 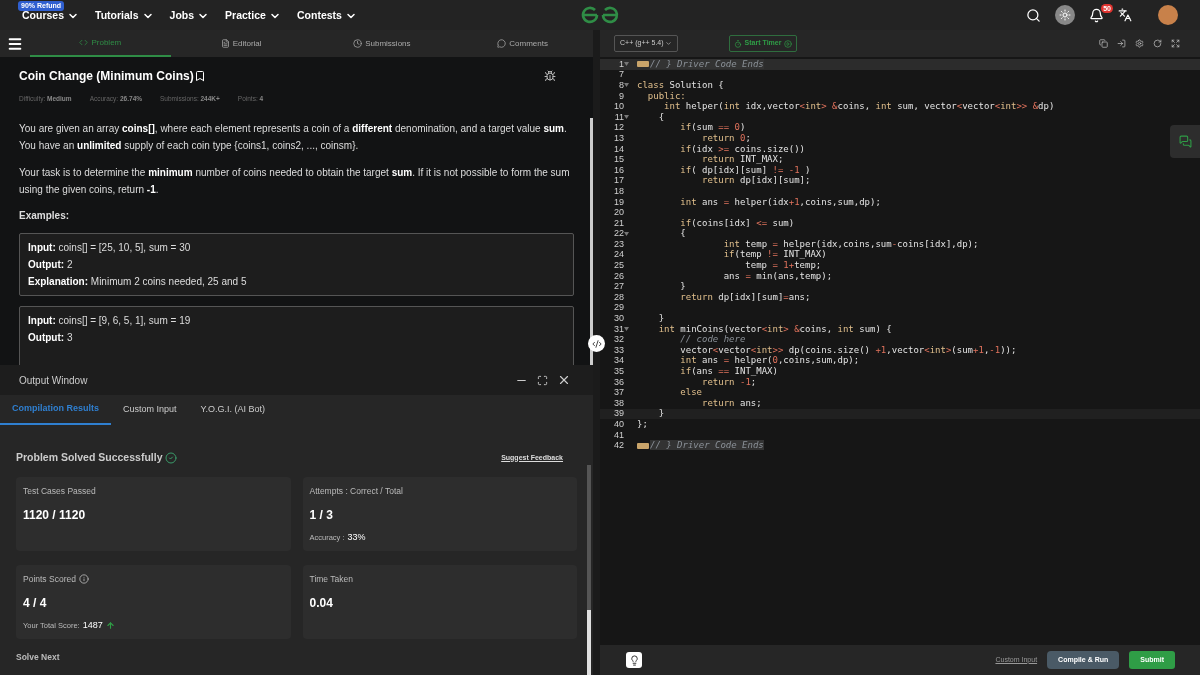 What do you see at coordinates (668, 43) in the screenshot?
I see `caret-icon` at bounding box center [668, 43].